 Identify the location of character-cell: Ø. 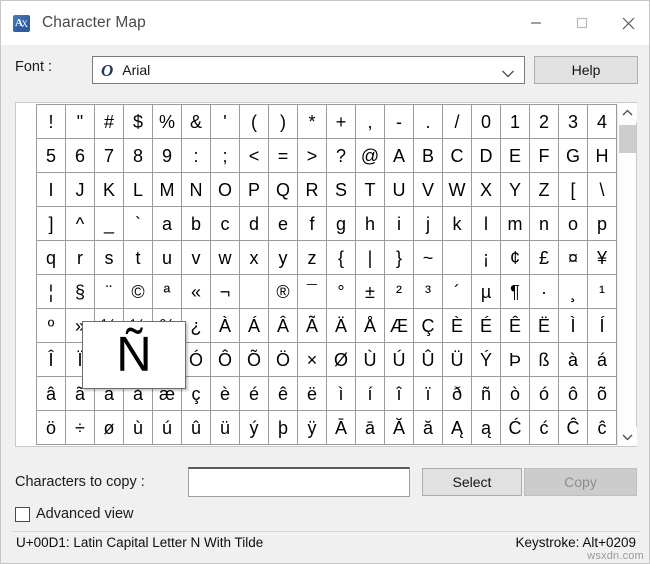
(341, 360).